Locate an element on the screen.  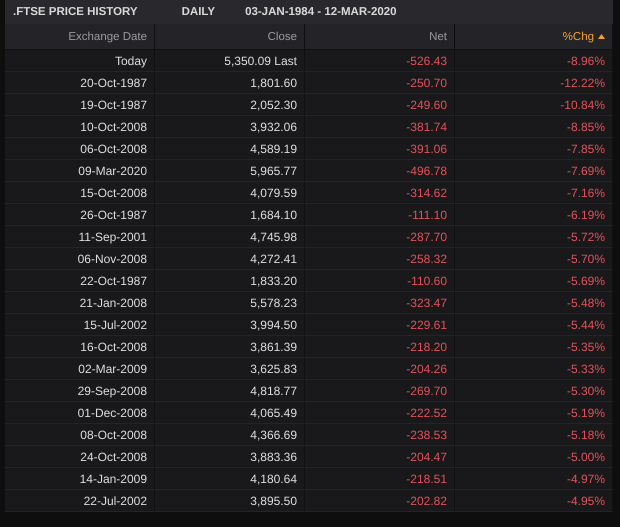
net-cell: -204.47 is located at coordinates (380, 457).